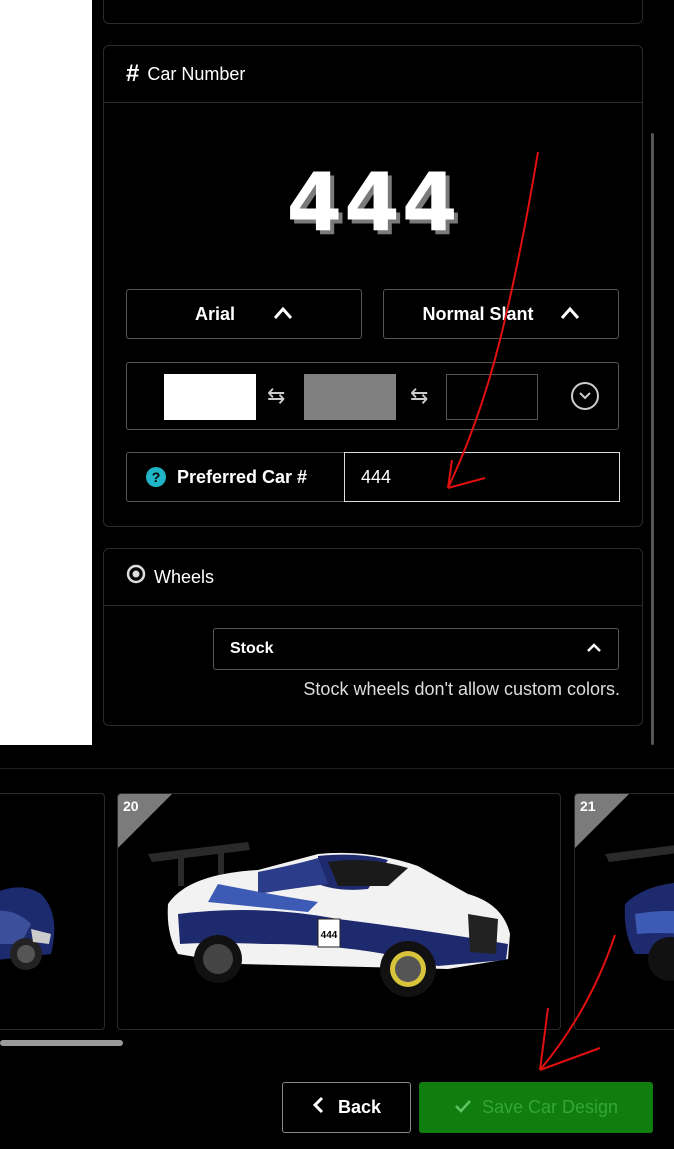  What do you see at coordinates (416, 649) in the screenshot?
I see `wheels-select: Stock` at bounding box center [416, 649].